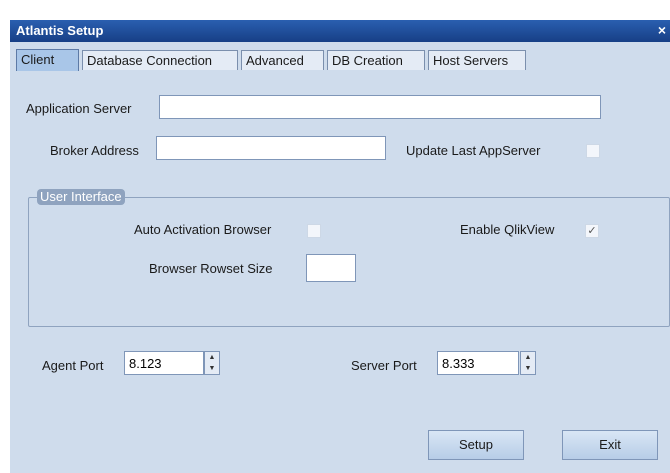  I want to click on enable-qlikview-checkbox: ✓, so click(592, 231).